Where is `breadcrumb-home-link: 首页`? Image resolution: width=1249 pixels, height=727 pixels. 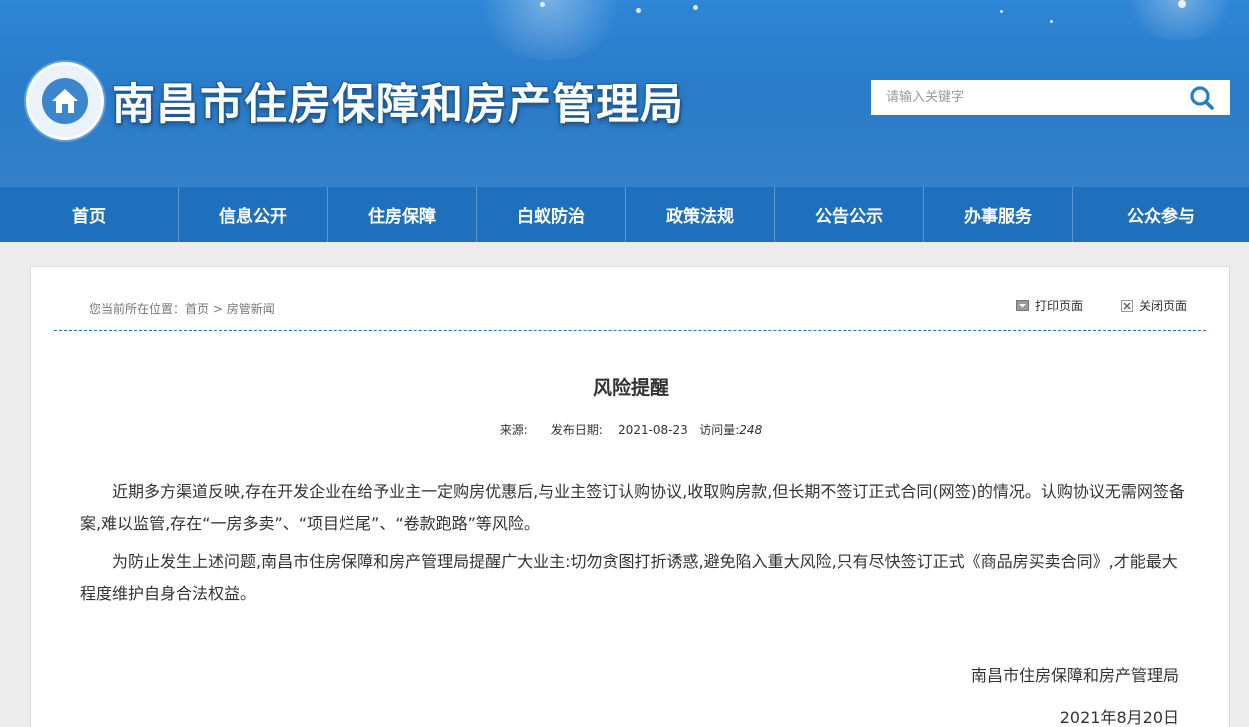
breadcrumb-home-link: 首页 is located at coordinates (197, 309).